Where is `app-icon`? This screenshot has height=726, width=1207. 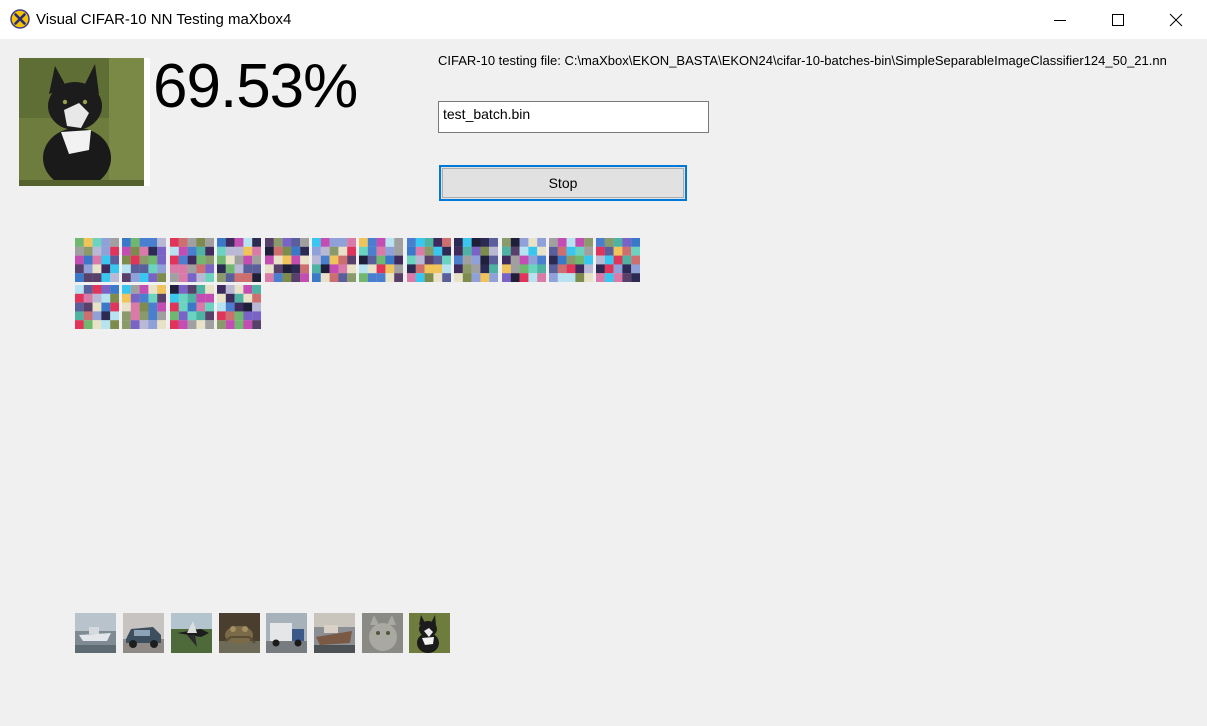 app-icon is located at coordinates (20, 19).